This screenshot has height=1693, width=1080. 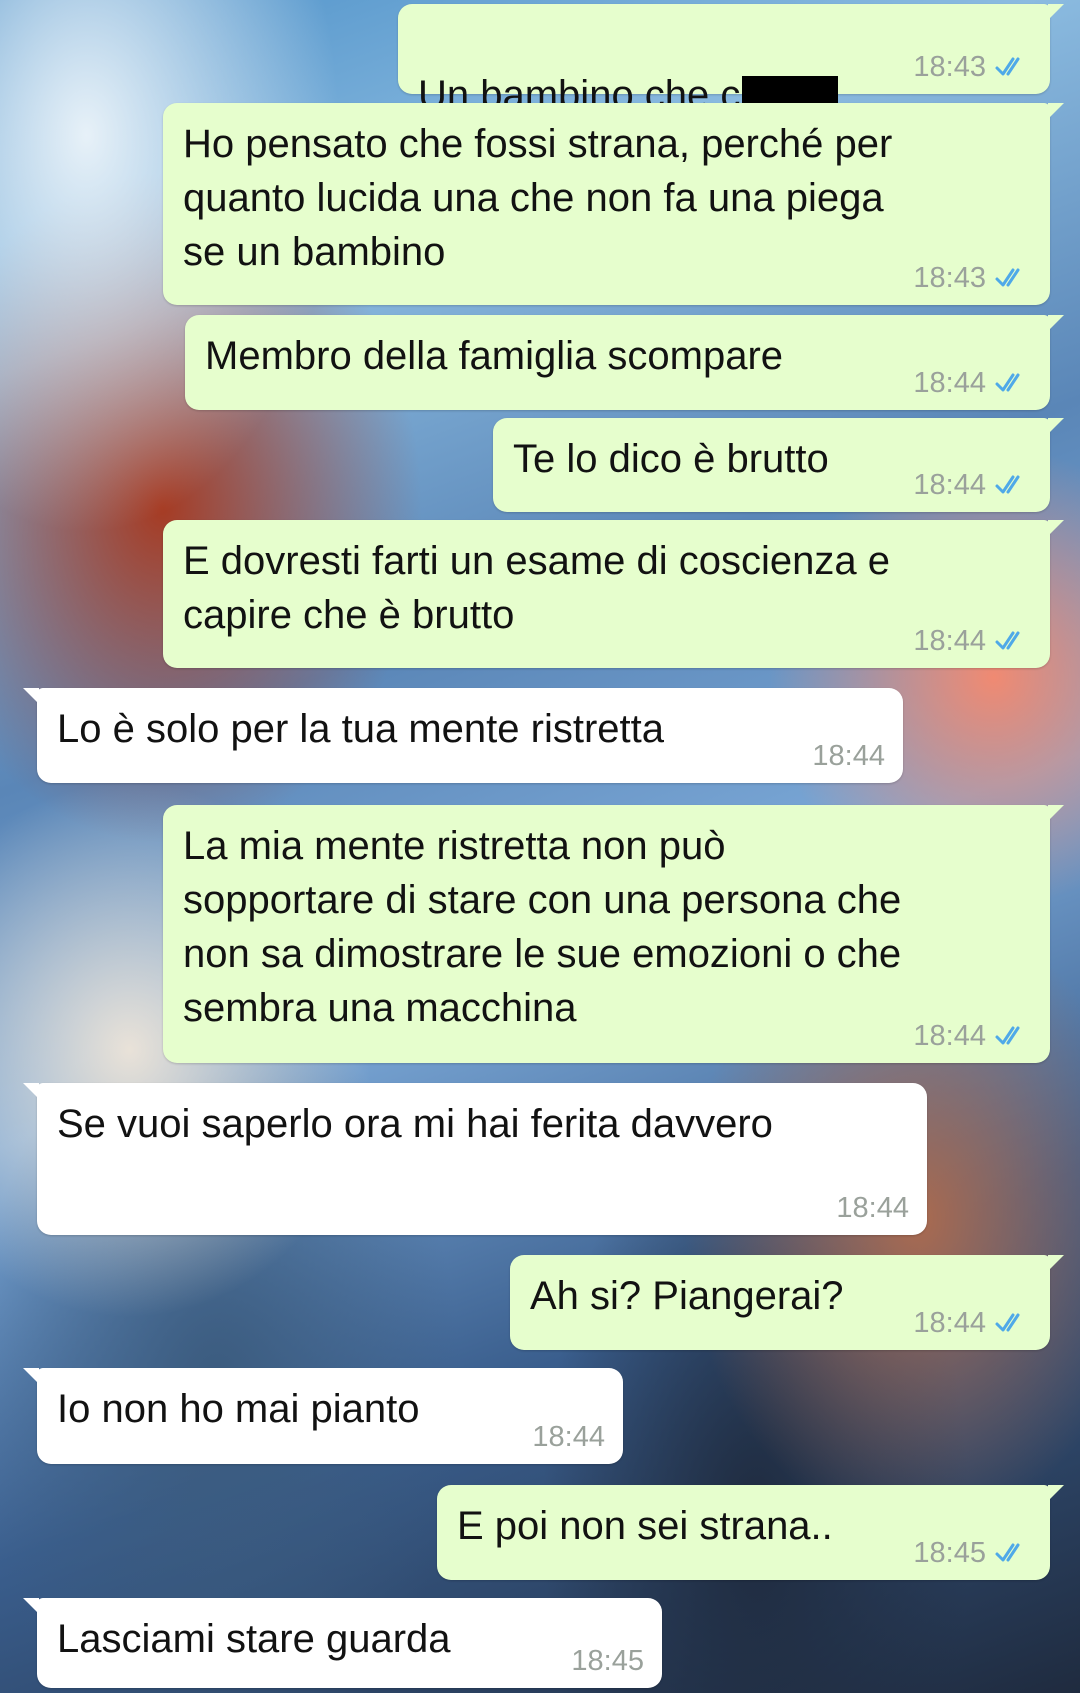 I want to click on incoming-message: Io non ho mai pianto 18:44, so click(x=323, y=1416).